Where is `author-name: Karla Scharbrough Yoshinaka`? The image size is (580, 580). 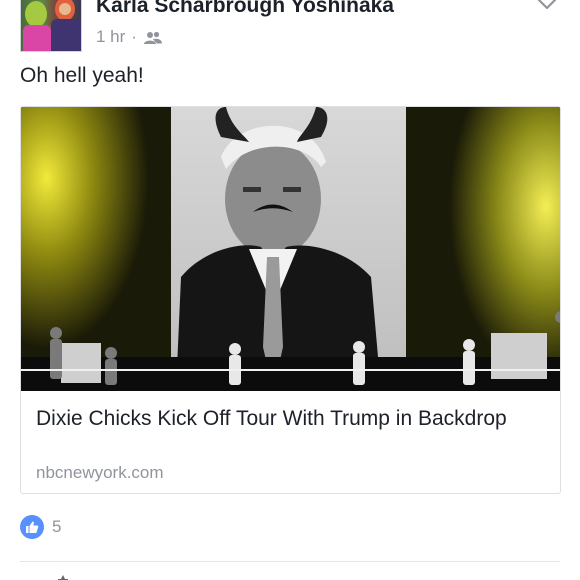
author-name: Karla Scharbrough Yoshinaka is located at coordinates (245, 9).